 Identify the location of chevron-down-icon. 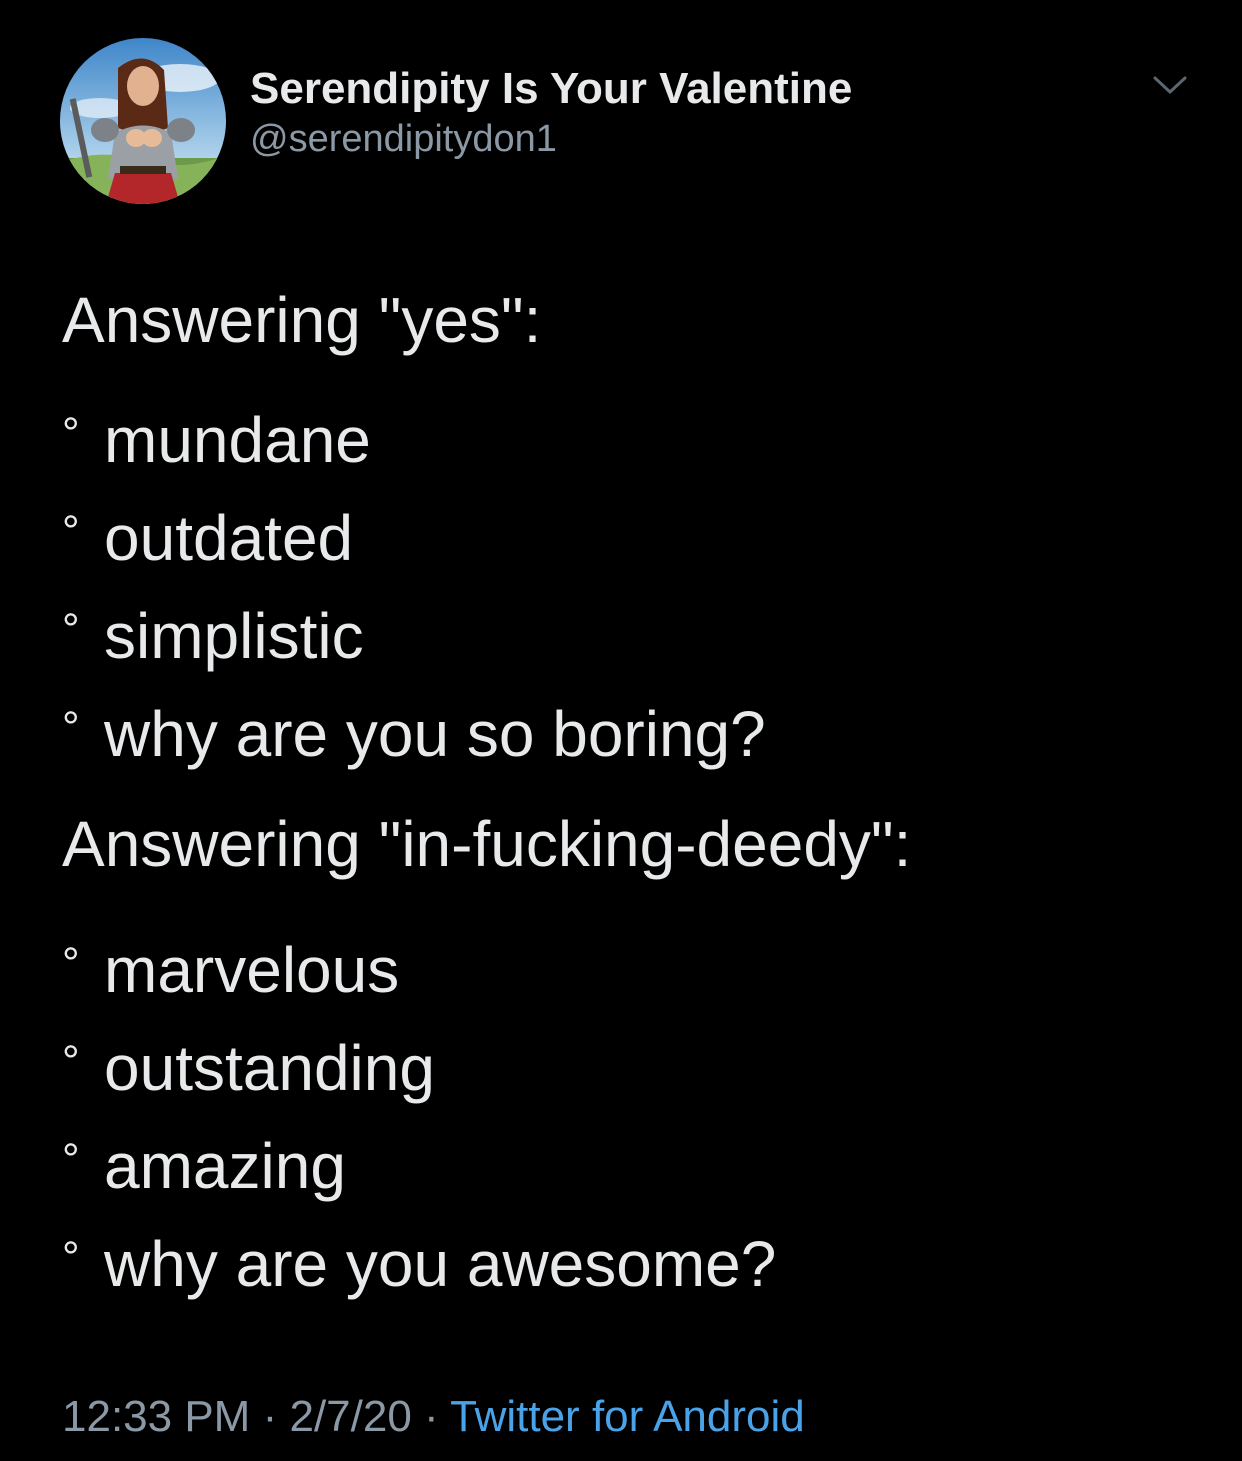
(1170, 85).